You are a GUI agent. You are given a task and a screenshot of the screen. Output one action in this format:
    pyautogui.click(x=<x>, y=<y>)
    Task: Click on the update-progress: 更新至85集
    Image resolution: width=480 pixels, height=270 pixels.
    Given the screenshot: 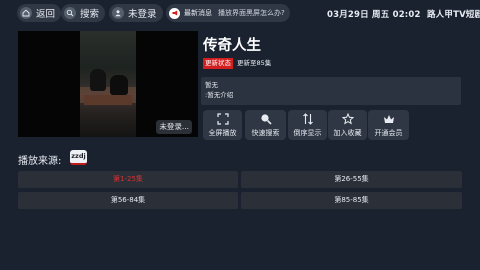 What is the action you would take?
    pyautogui.click(x=254, y=63)
    